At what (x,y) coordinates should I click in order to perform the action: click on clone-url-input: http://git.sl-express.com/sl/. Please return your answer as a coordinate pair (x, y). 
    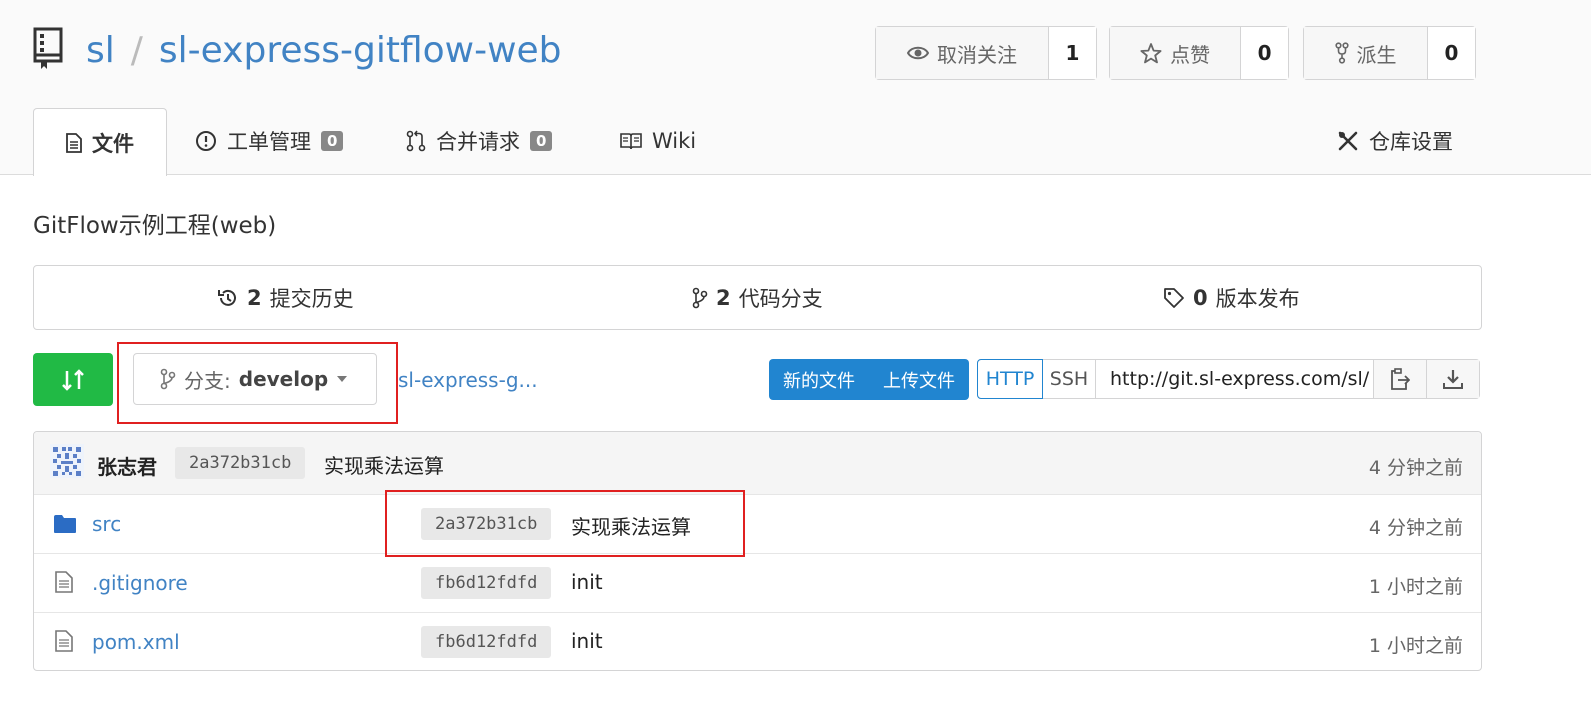
    Looking at the image, I should click on (1234, 379).